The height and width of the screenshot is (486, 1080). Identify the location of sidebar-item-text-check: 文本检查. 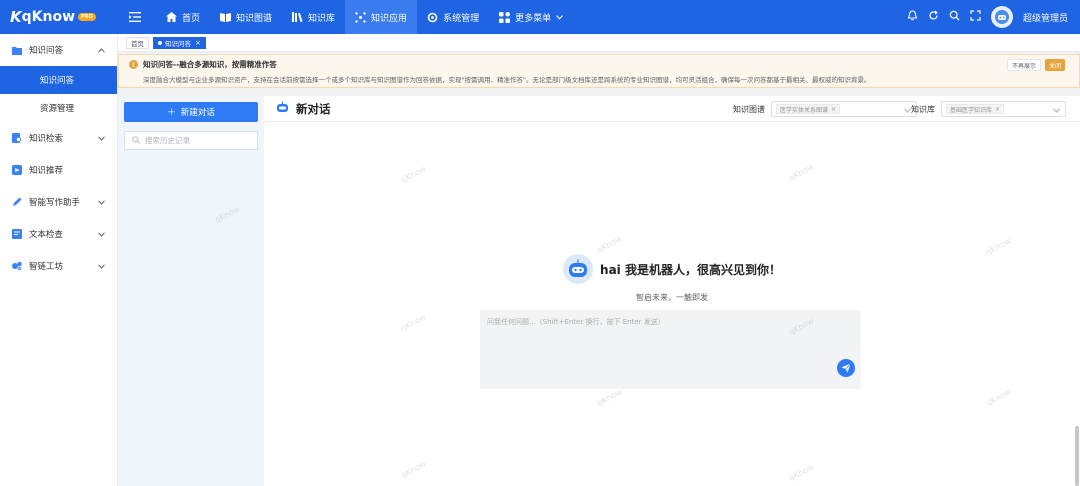
(58, 234).